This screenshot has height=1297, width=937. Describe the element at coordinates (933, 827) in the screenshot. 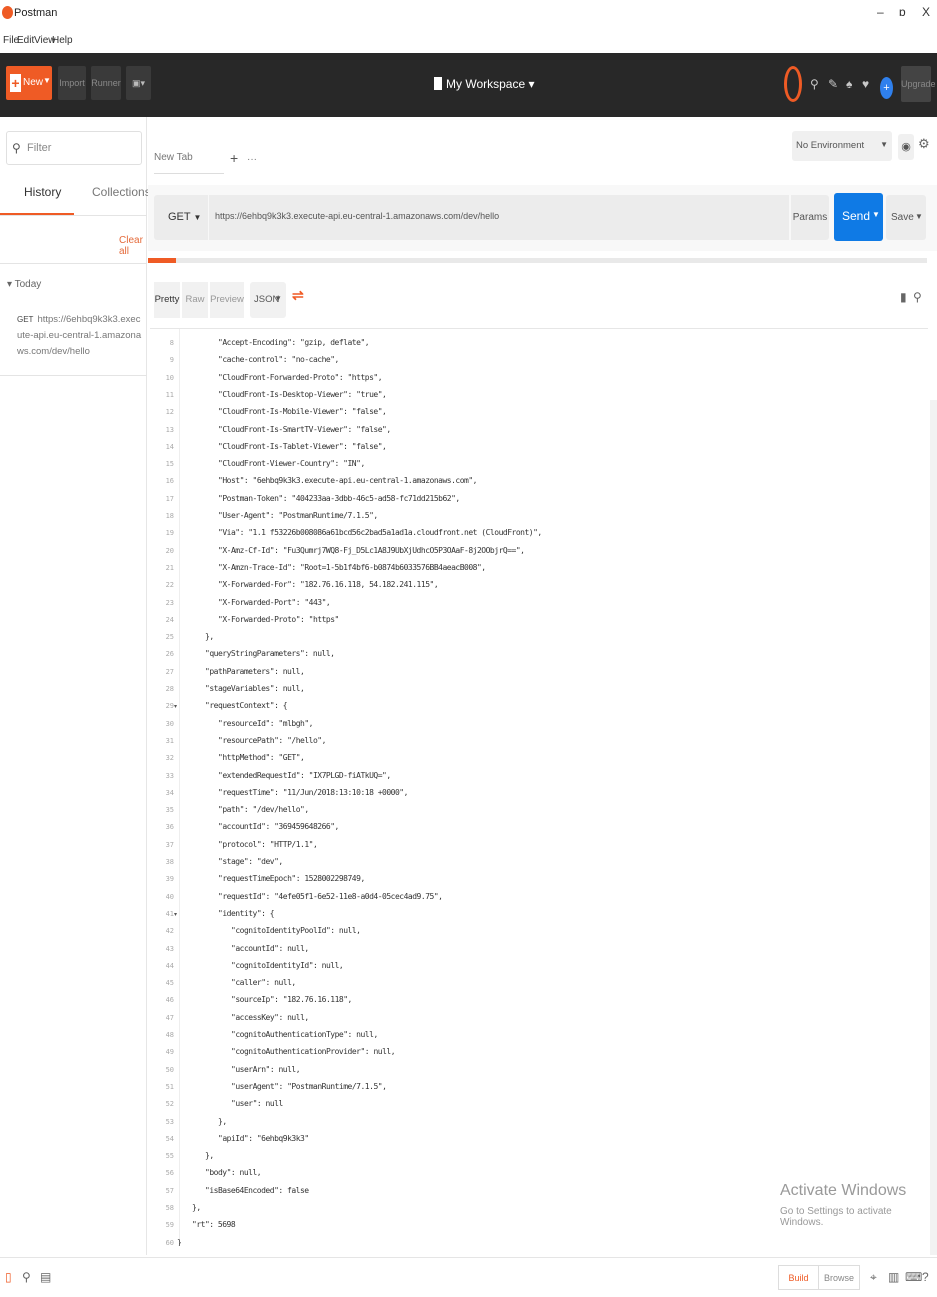

I see `vertical-scrollbar` at that location.